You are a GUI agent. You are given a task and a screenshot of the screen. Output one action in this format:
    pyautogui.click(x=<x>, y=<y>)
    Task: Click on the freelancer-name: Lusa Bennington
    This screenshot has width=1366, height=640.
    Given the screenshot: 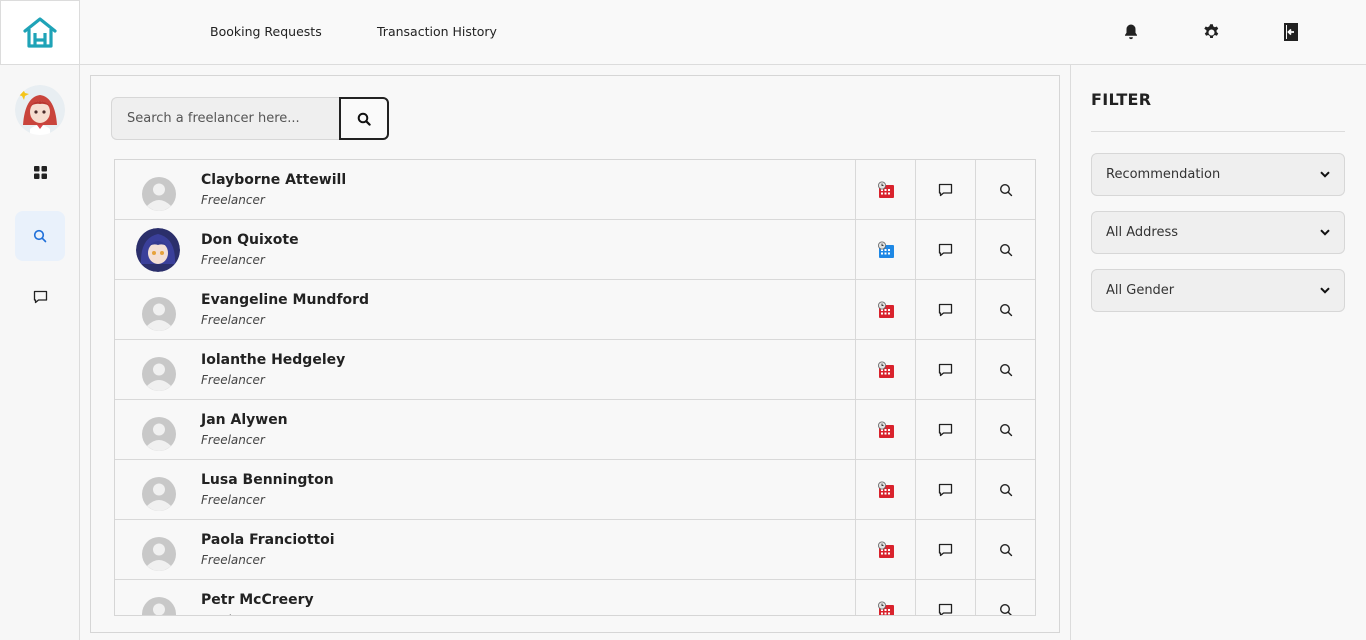 What is the action you would take?
    pyautogui.click(x=267, y=480)
    